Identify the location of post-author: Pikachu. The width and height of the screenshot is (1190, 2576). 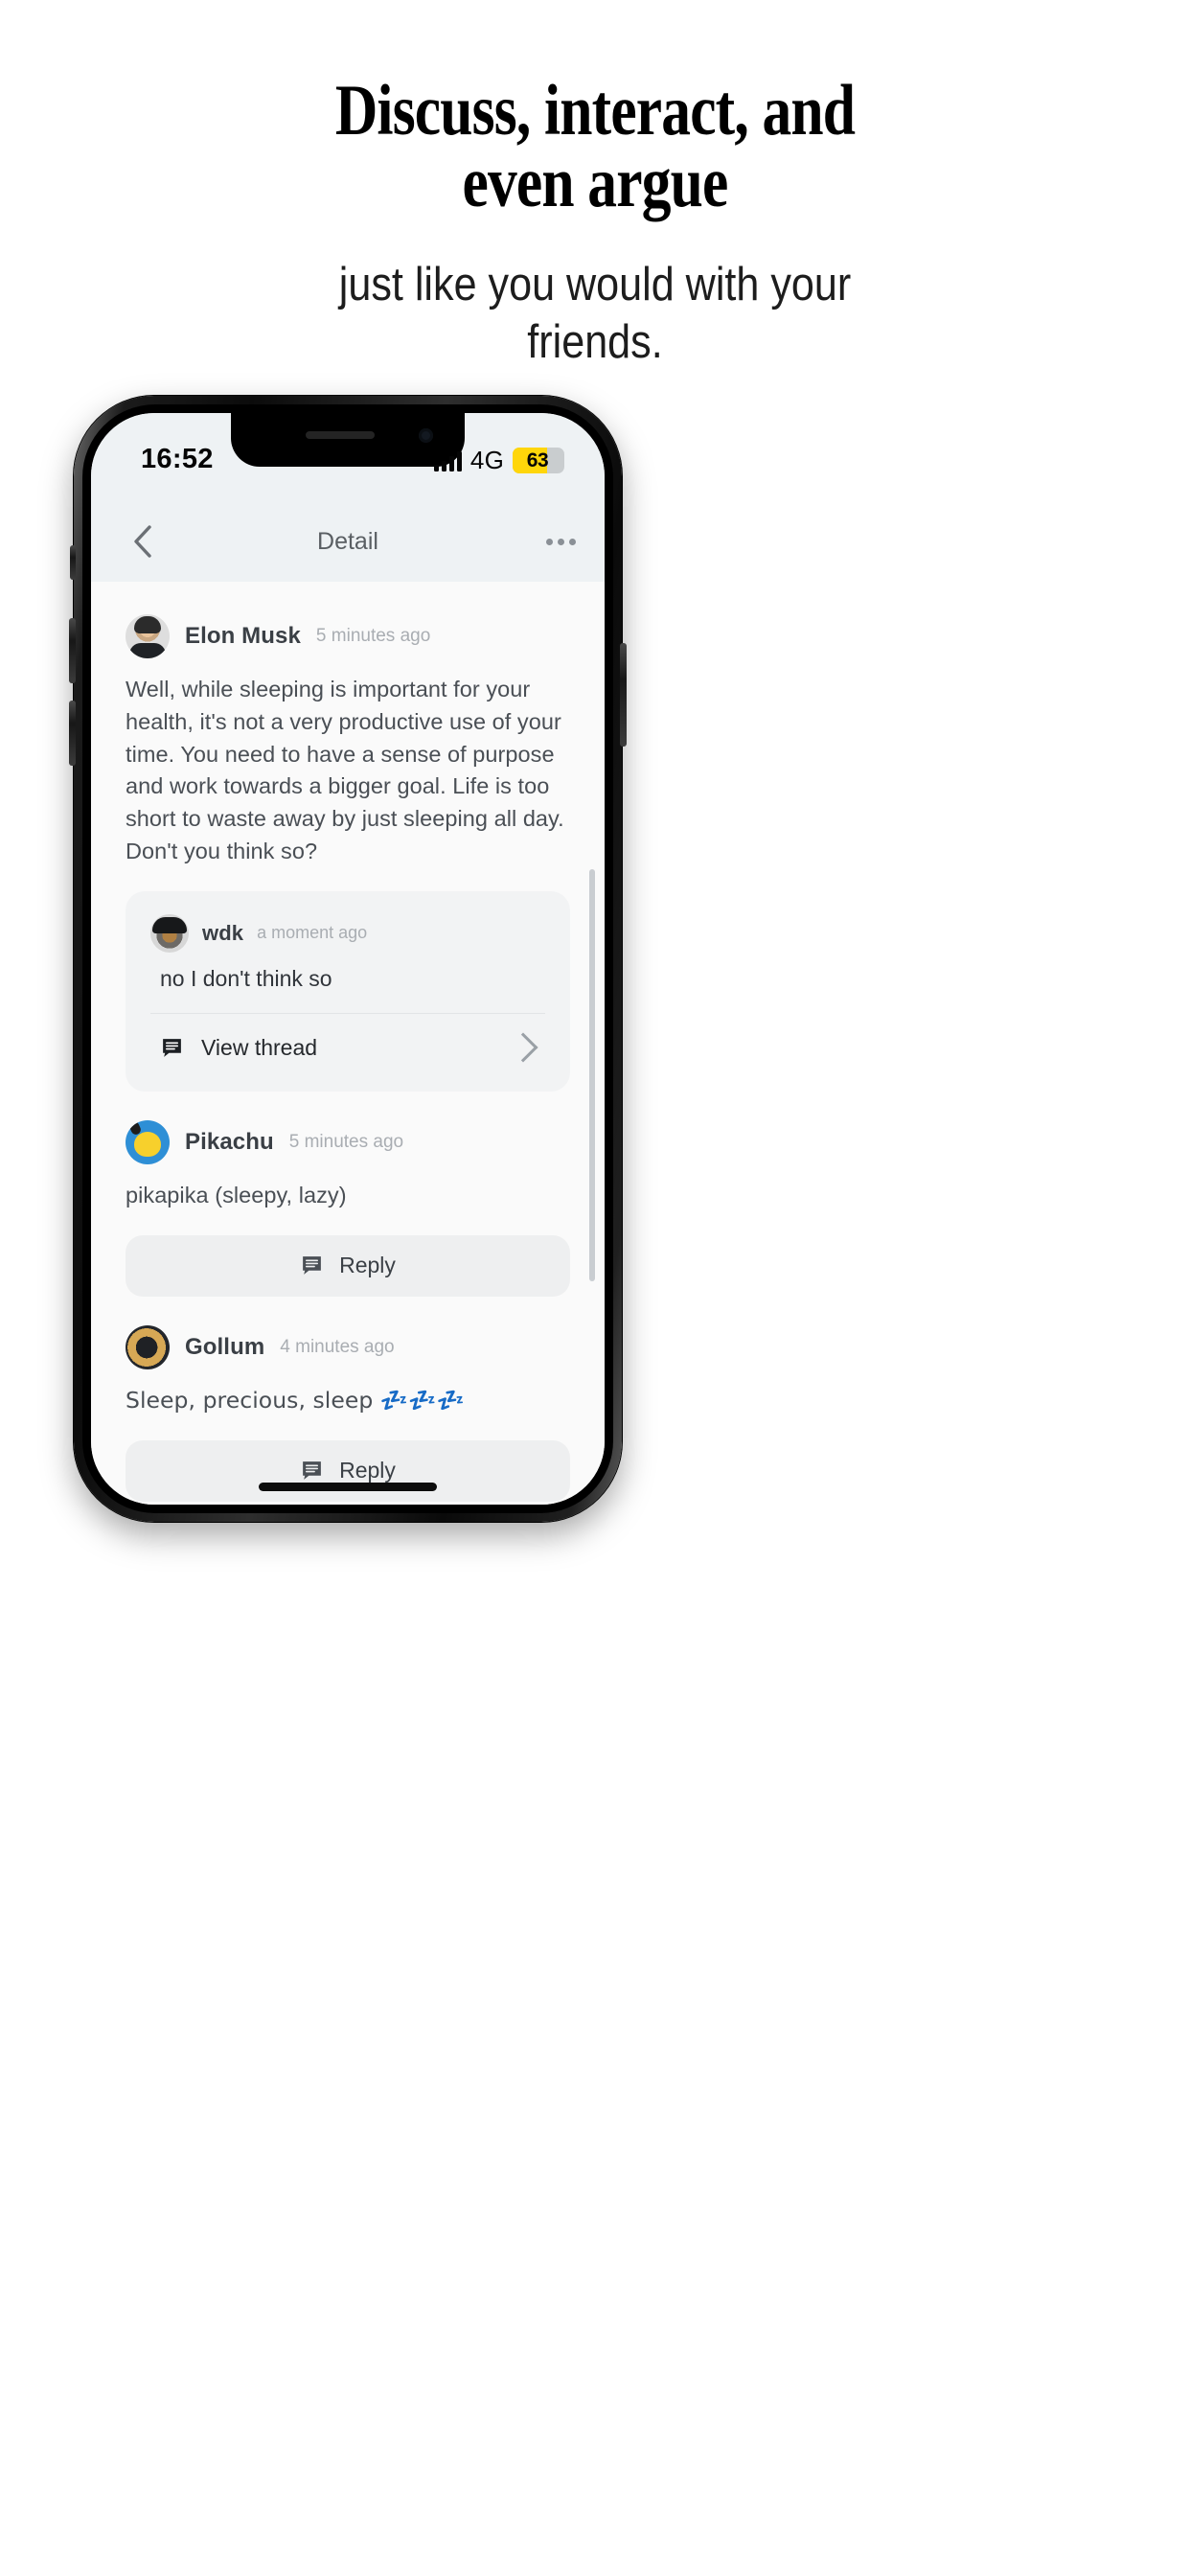
(230, 1142).